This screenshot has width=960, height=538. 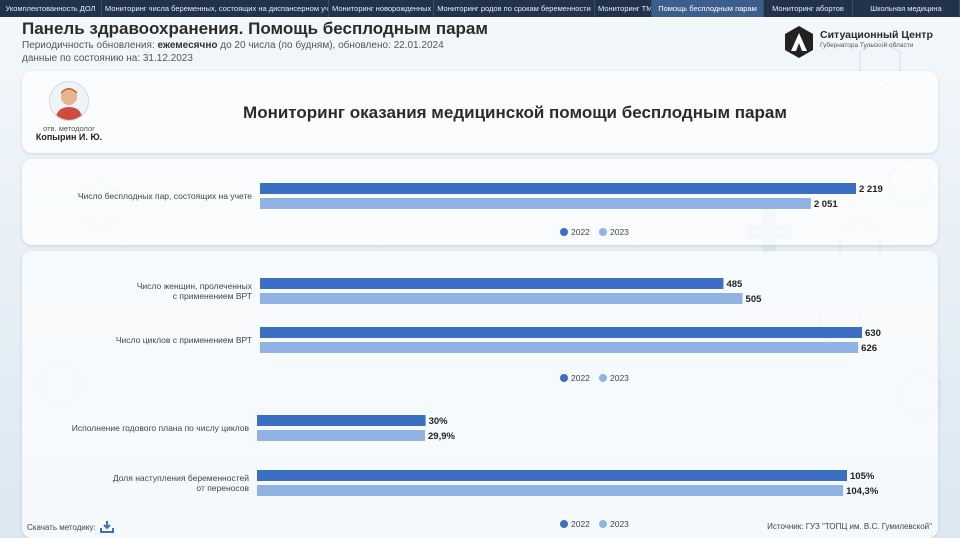 I want to click on data-label-2022: 30%, so click(x=439, y=421).